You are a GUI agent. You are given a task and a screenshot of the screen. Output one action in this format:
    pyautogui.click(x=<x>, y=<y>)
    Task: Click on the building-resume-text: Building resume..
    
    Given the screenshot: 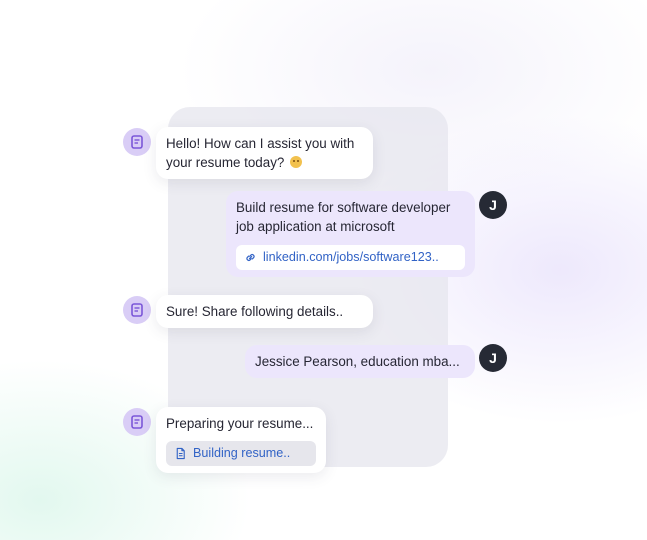 What is the action you would take?
    pyautogui.click(x=242, y=453)
    